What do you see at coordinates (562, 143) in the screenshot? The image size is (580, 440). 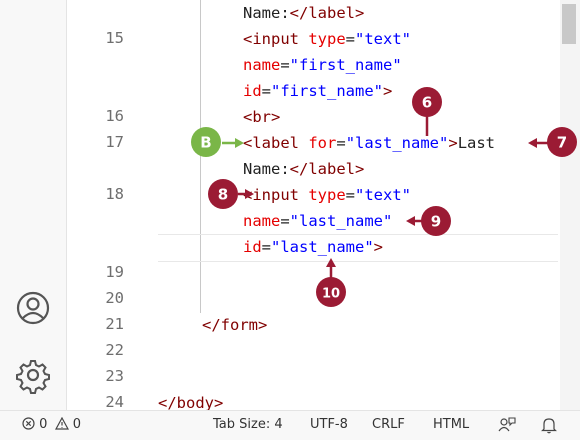 I see `callout-7-label: 7` at bounding box center [562, 143].